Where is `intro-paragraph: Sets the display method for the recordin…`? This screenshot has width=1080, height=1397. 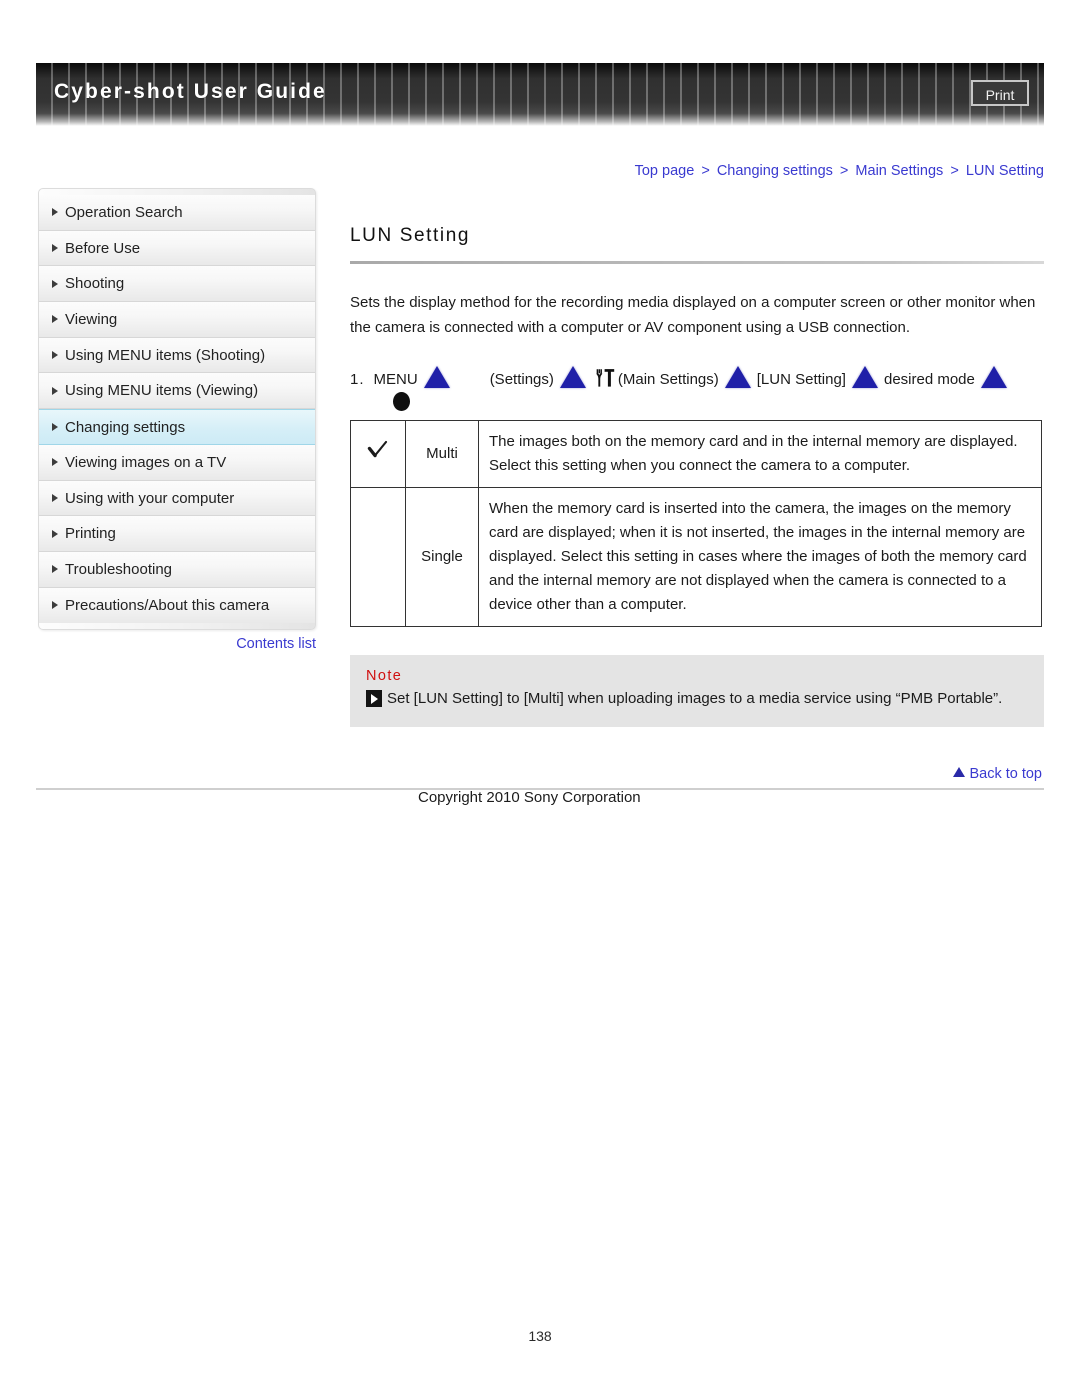
intro-paragraph: Sets the display method for the recordin… is located at coordinates (693, 315).